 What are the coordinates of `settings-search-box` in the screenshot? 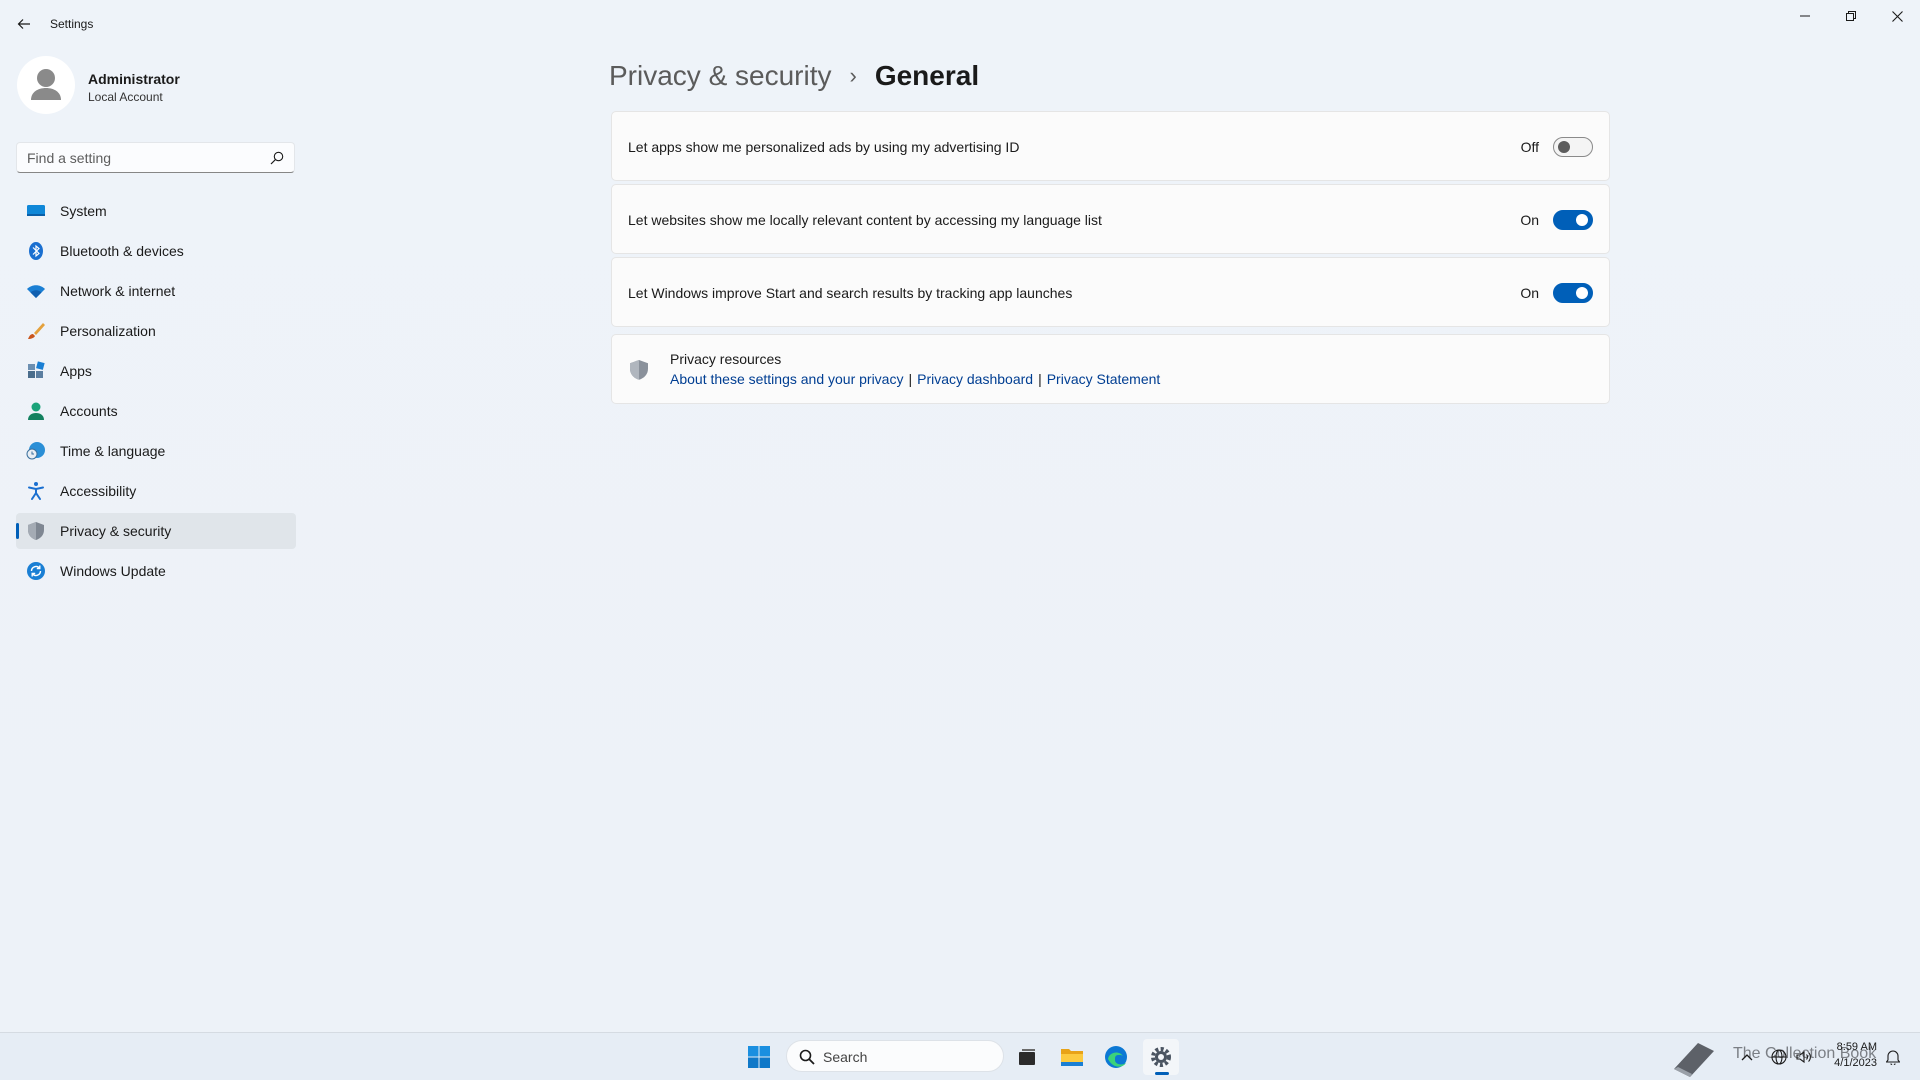 It's located at (155, 157).